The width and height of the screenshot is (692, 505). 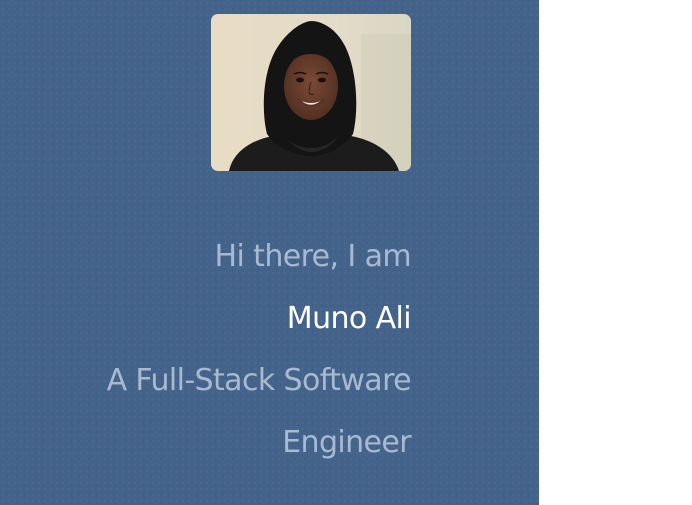 I want to click on profile-photo, so click(x=311, y=92).